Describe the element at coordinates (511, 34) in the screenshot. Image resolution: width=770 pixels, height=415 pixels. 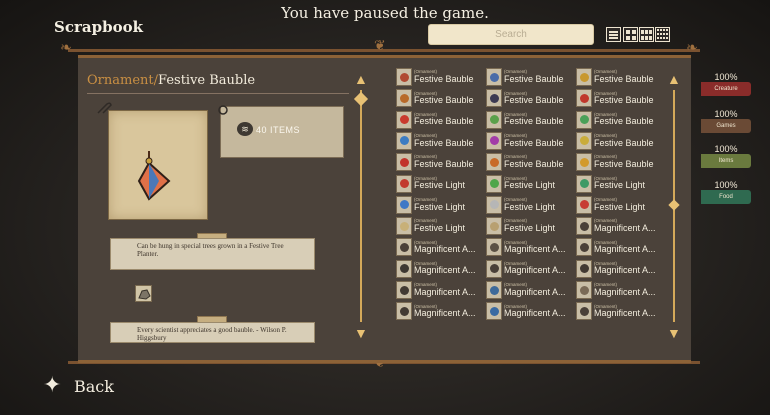
I see `search-input: Search` at that location.